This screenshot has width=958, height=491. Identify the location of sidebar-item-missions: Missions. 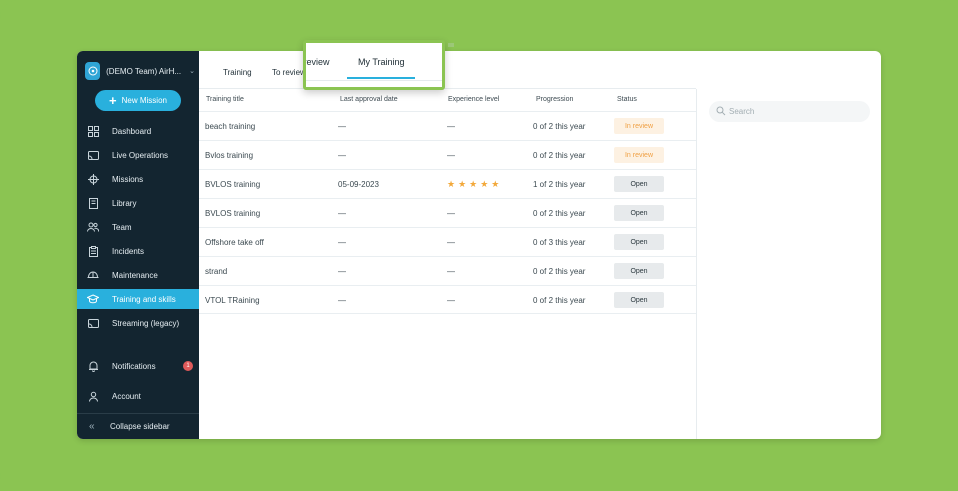
(138, 179).